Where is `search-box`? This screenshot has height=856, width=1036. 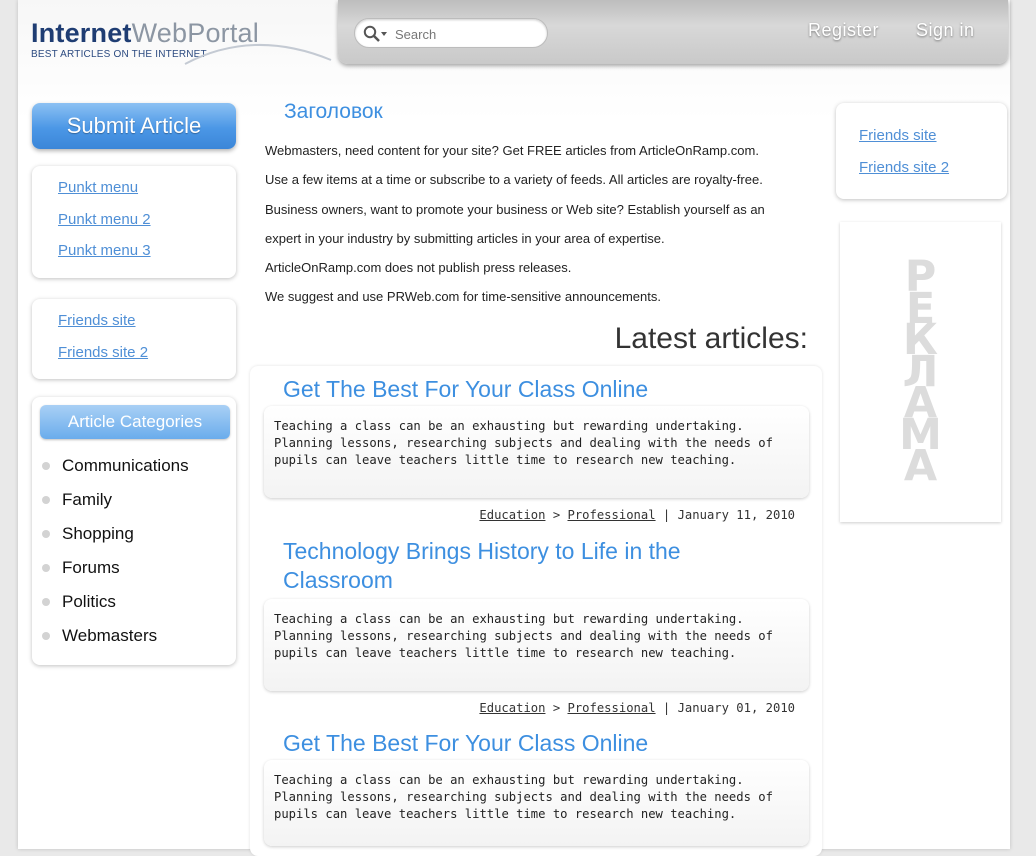
search-box is located at coordinates (451, 33).